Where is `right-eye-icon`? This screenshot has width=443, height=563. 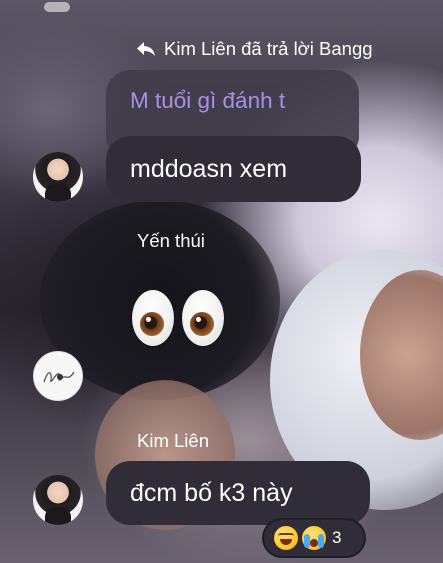 right-eye-icon is located at coordinates (203, 318).